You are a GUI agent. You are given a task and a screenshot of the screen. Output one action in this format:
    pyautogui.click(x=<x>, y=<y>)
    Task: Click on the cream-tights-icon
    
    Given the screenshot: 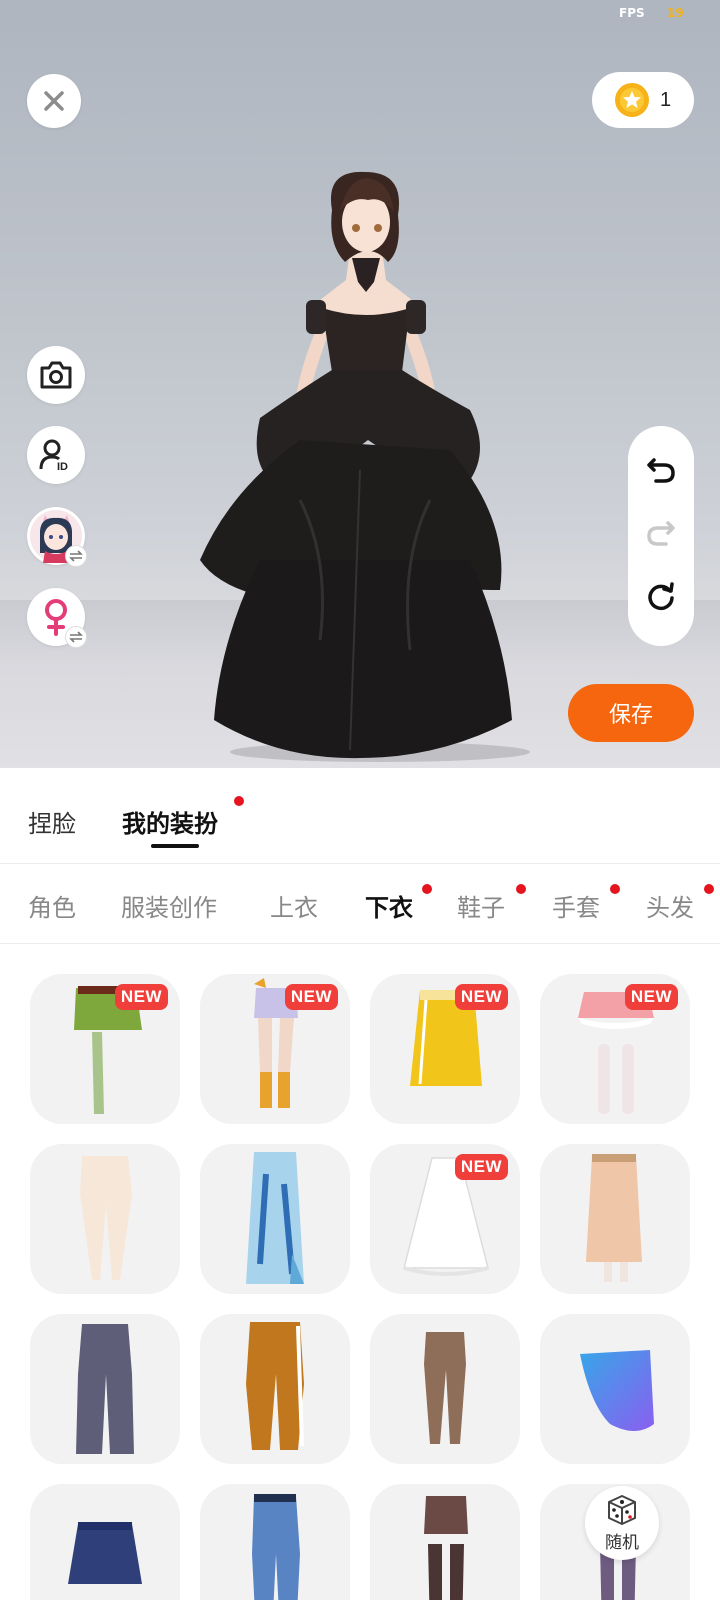 What is the action you would take?
    pyautogui.click(x=106, y=1218)
    